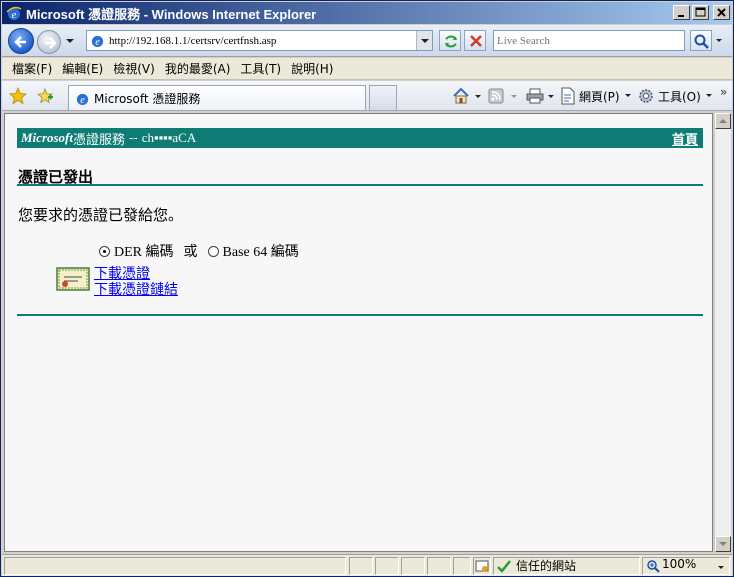 The height and width of the screenshot is (577, 734). I want to click on page-dropdown-icon, so click(627, 95).